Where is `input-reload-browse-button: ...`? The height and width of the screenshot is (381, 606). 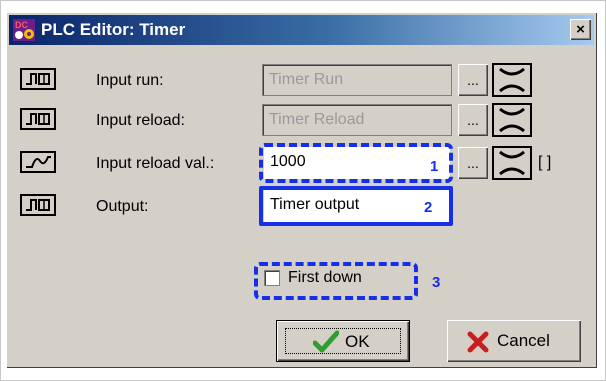
input-reload-browse-button: ... is located at coordinates (473, 120).